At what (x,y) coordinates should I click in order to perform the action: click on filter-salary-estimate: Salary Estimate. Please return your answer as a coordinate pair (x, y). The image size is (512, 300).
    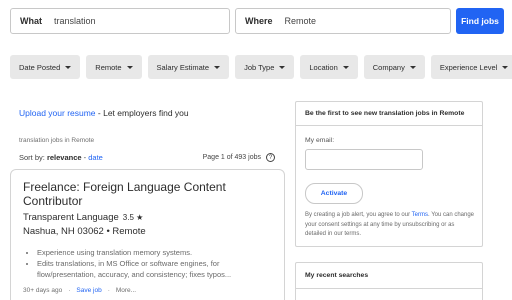
    Looking at the image, I should click on (188, 67).